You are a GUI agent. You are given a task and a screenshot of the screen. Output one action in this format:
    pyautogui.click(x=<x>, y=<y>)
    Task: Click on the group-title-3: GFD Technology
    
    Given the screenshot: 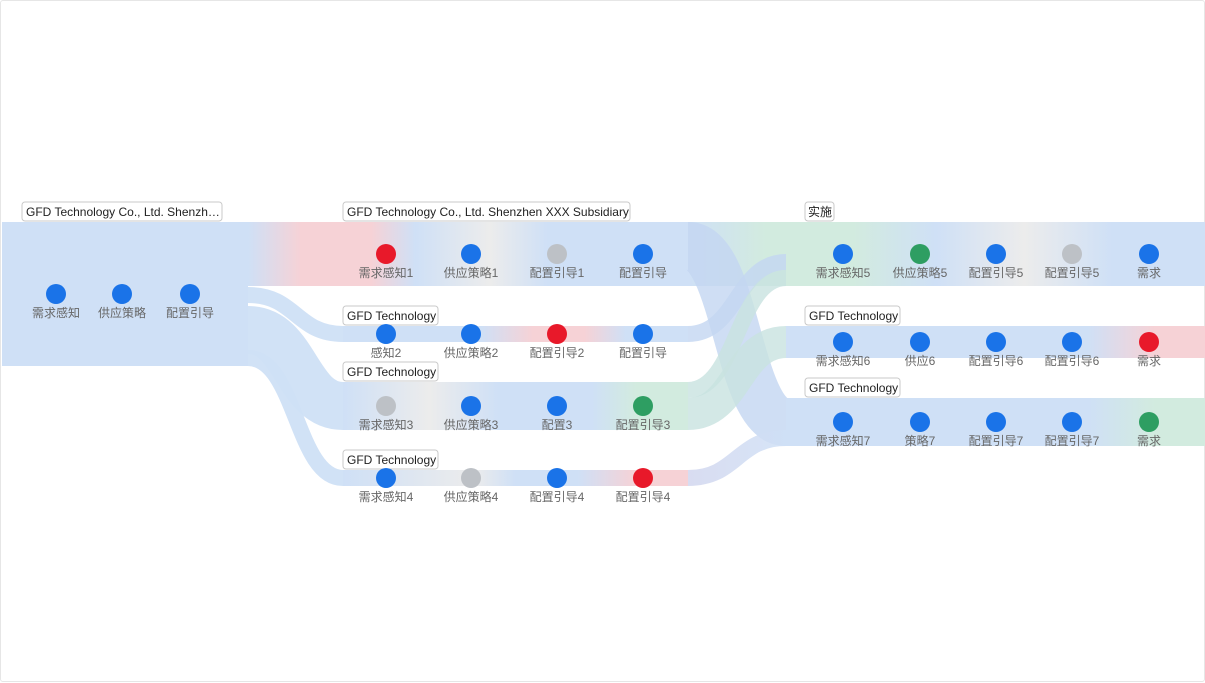 What is the action you would take?
    pyautogui.click(x=390, y=371)
    